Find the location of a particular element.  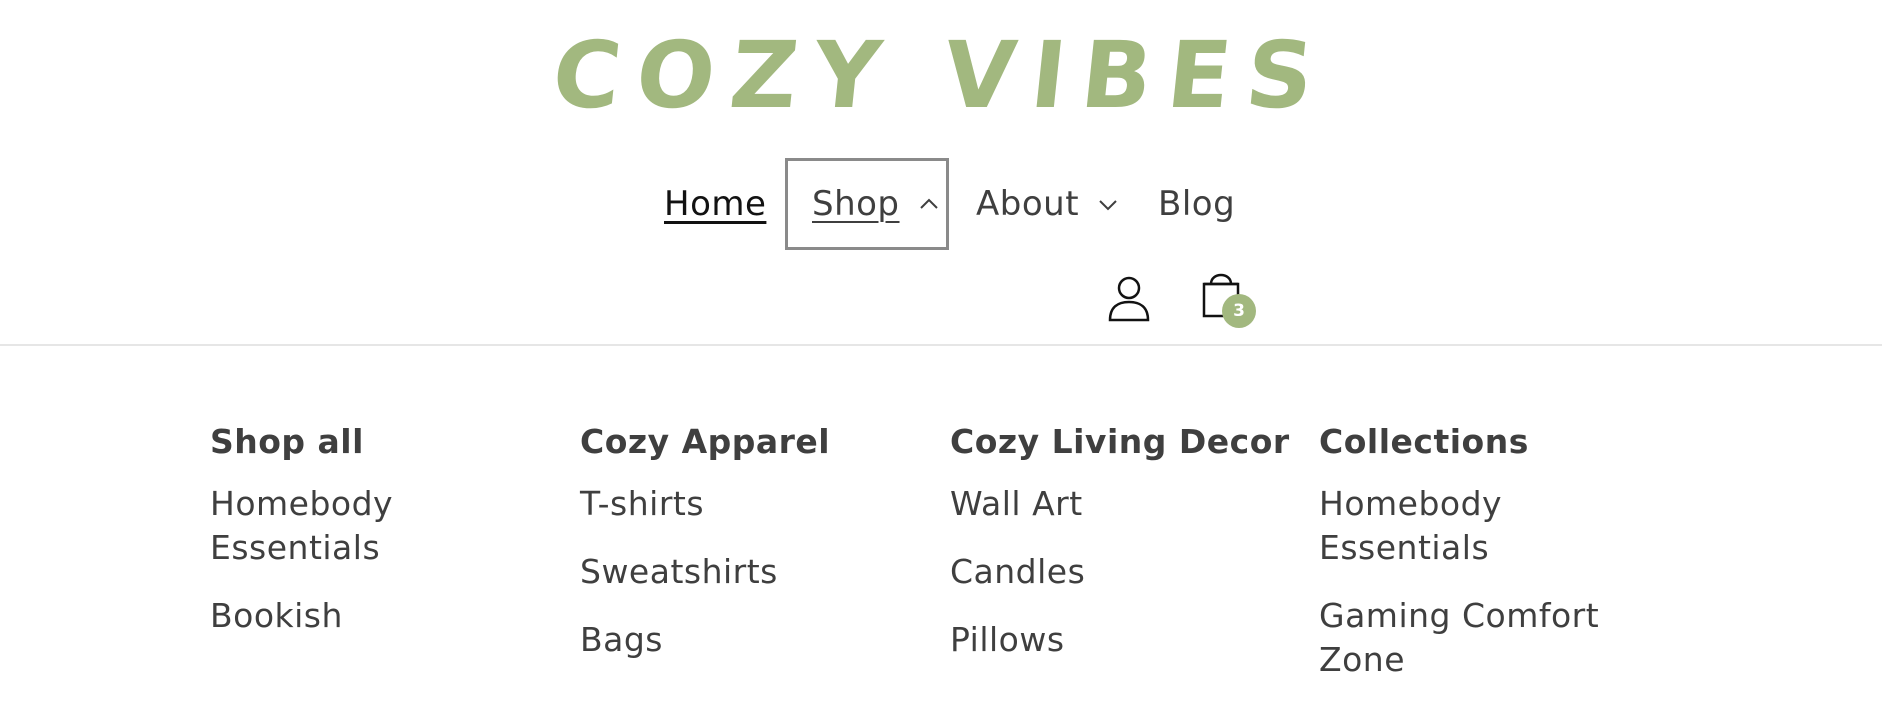

menu-heading-collections: Collections is located at coordinates (1489, 442).